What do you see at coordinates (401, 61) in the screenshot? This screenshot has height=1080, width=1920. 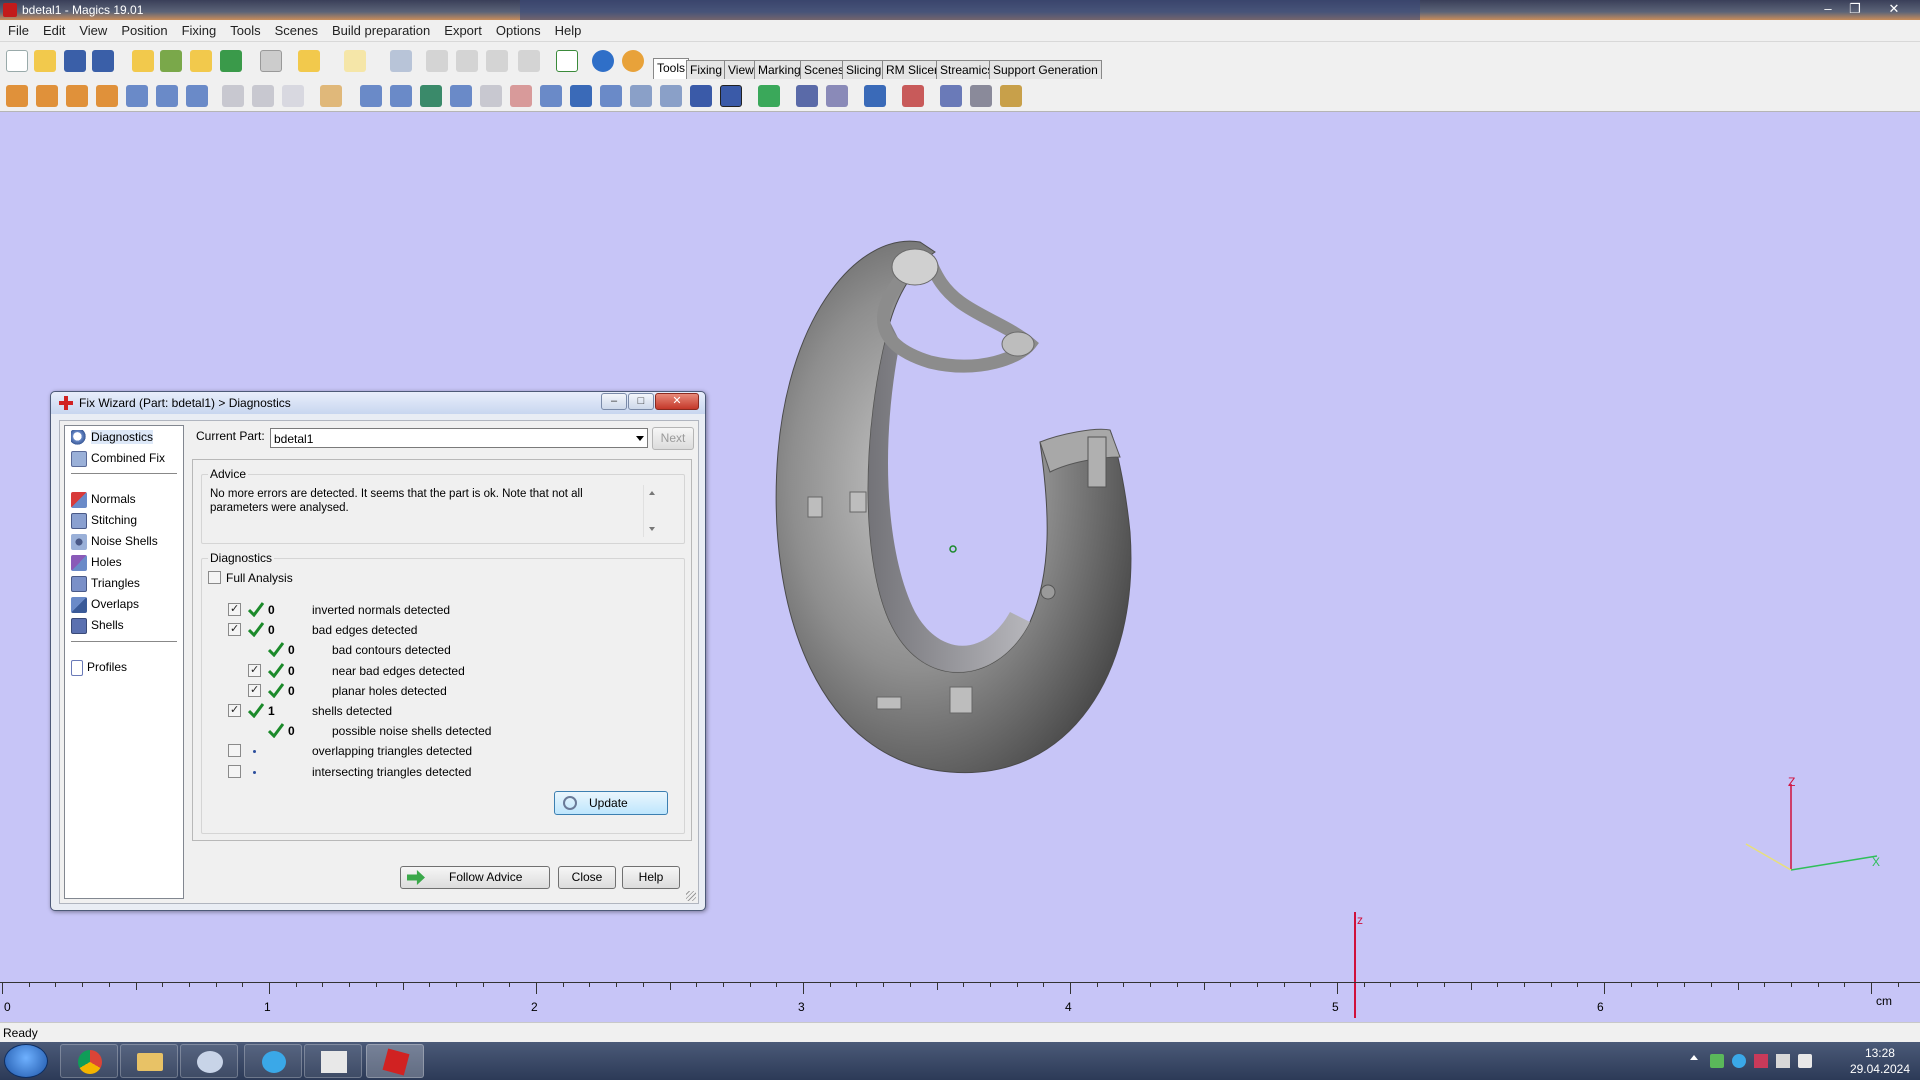 I see `select-icon` at bounding box center [401, 61].